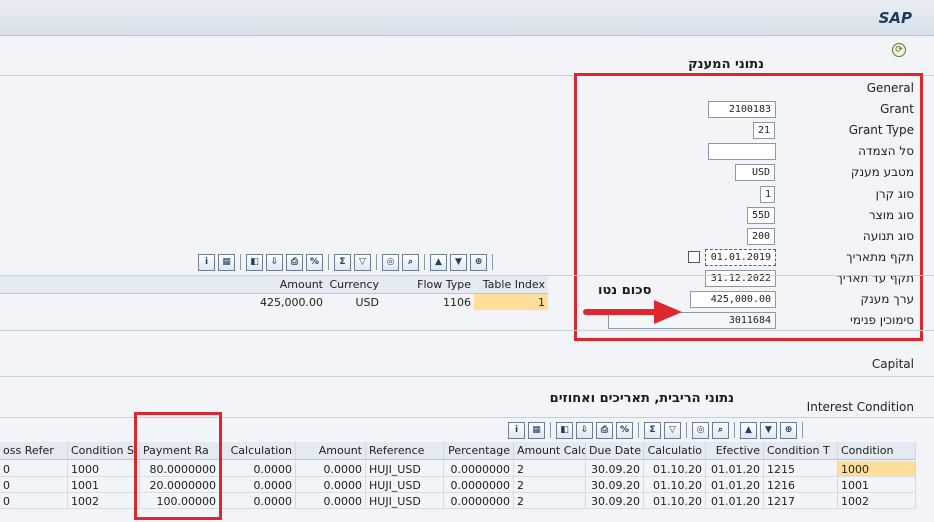 This screenshot has width=934, height=522. I want to click on field-label: סוג תנועה, so click(888, 236).